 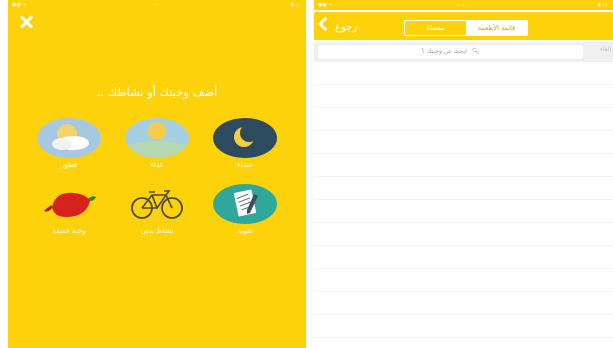 I want to click on meal-lunch-button: غداء, so click(x=157, y=143).